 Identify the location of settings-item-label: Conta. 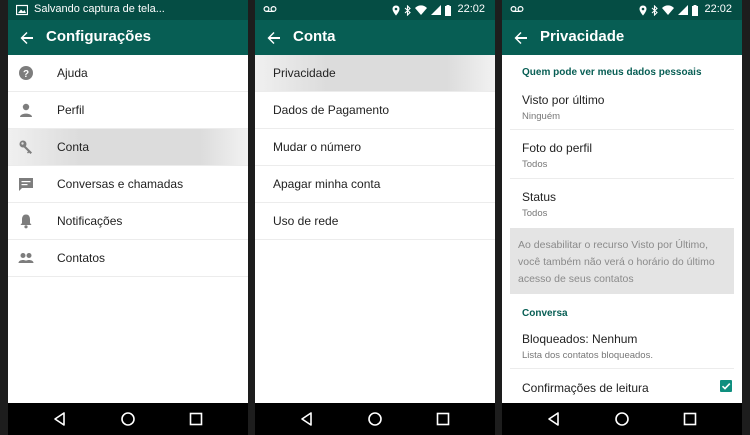
(73, 147).